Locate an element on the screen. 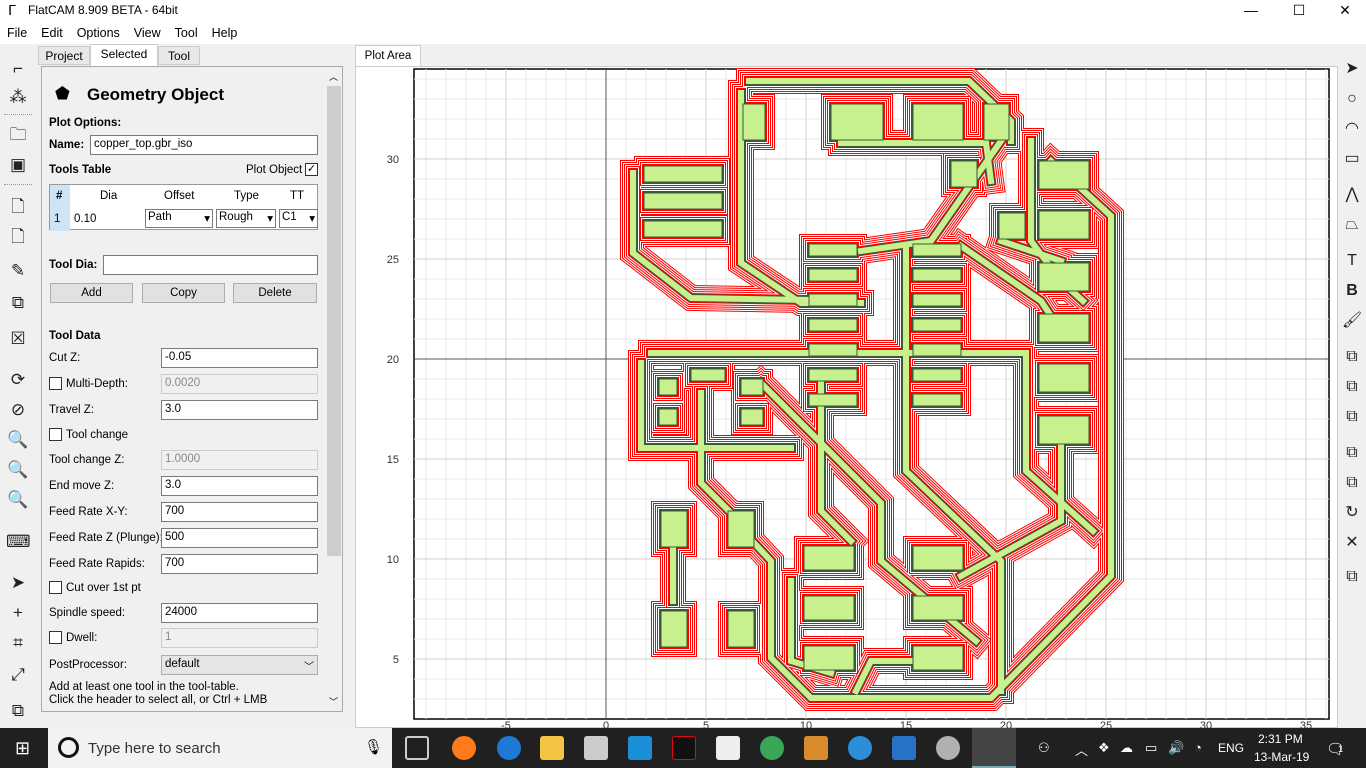 The image size is (1366, 768). paint-icon is located at coordinates (948, 748).